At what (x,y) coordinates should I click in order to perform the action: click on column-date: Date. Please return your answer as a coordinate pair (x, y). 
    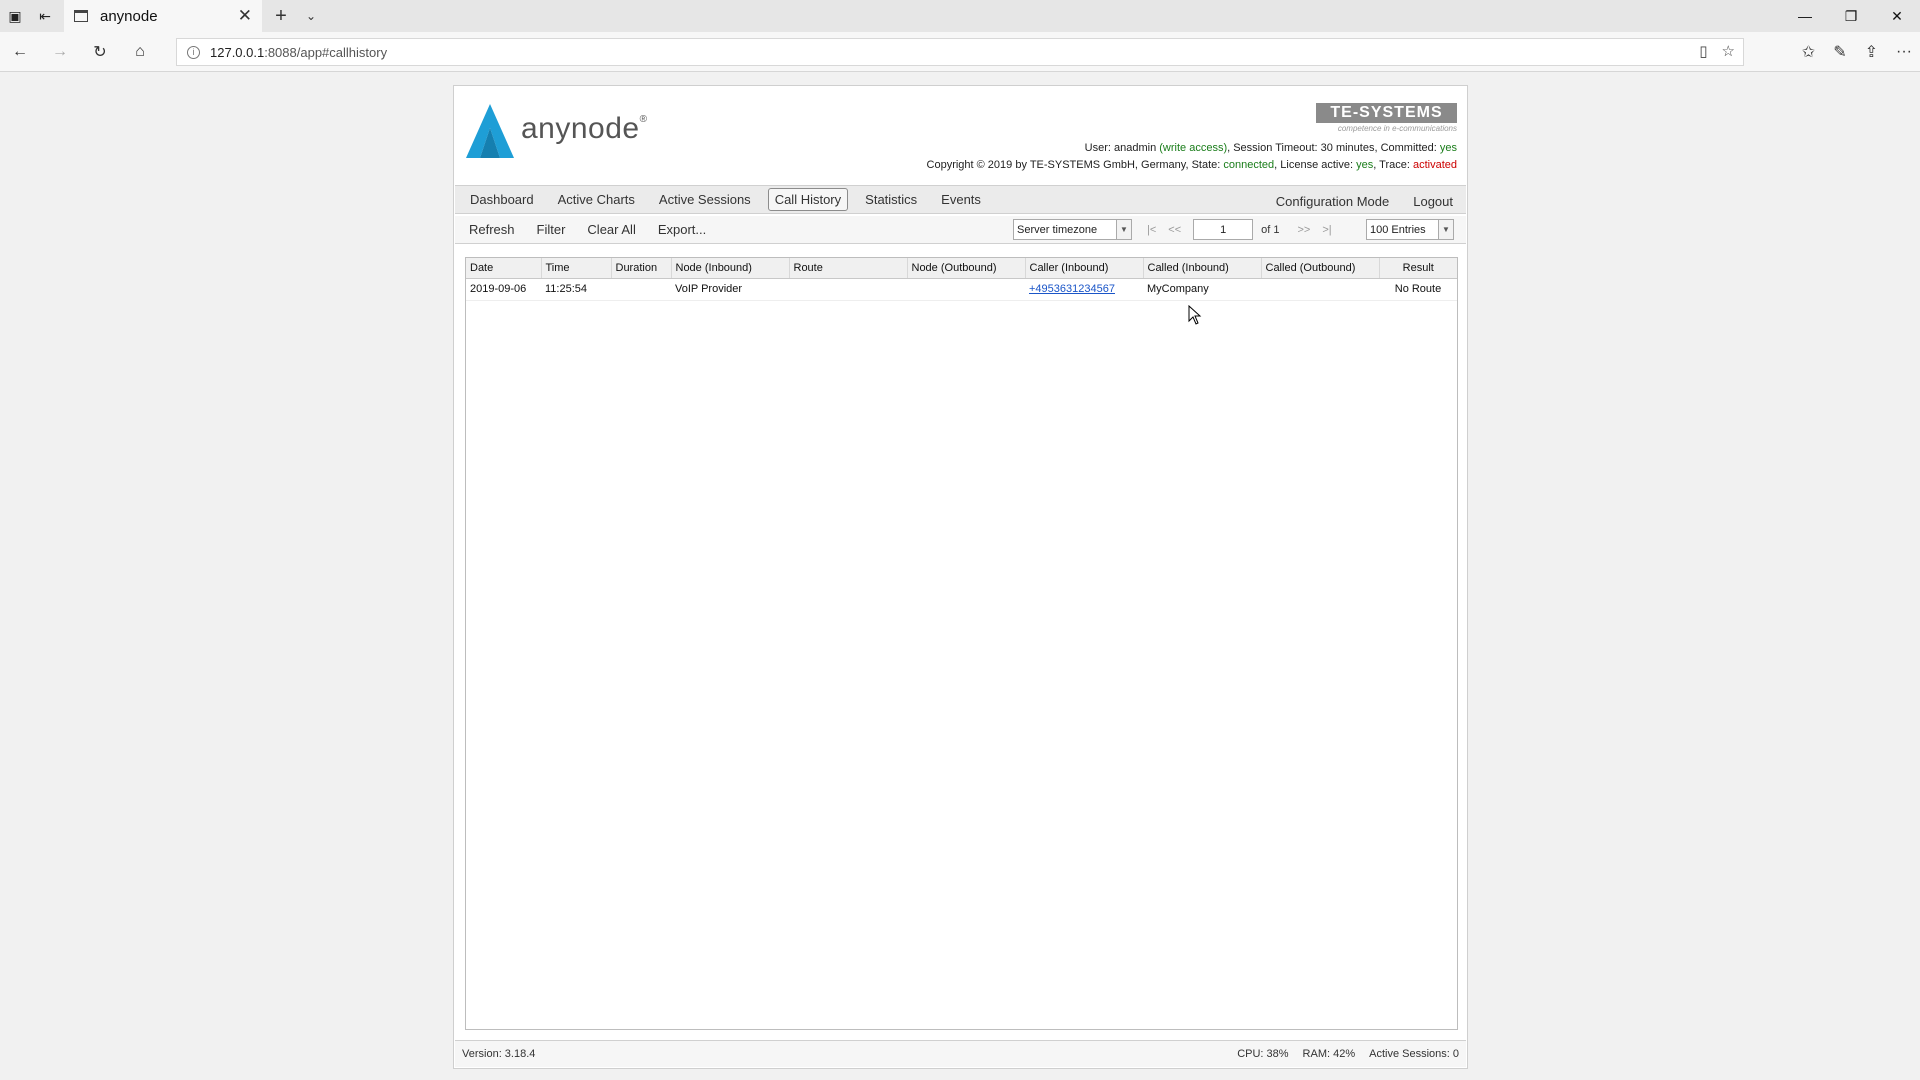
    Looking at the image, I should click on (504, 268).